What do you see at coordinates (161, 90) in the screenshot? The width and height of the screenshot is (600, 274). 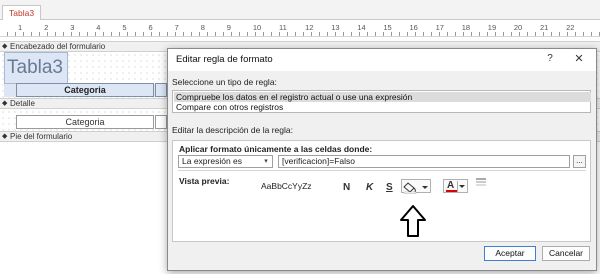 I see `header-label-second` at bounding box center [161, 90].